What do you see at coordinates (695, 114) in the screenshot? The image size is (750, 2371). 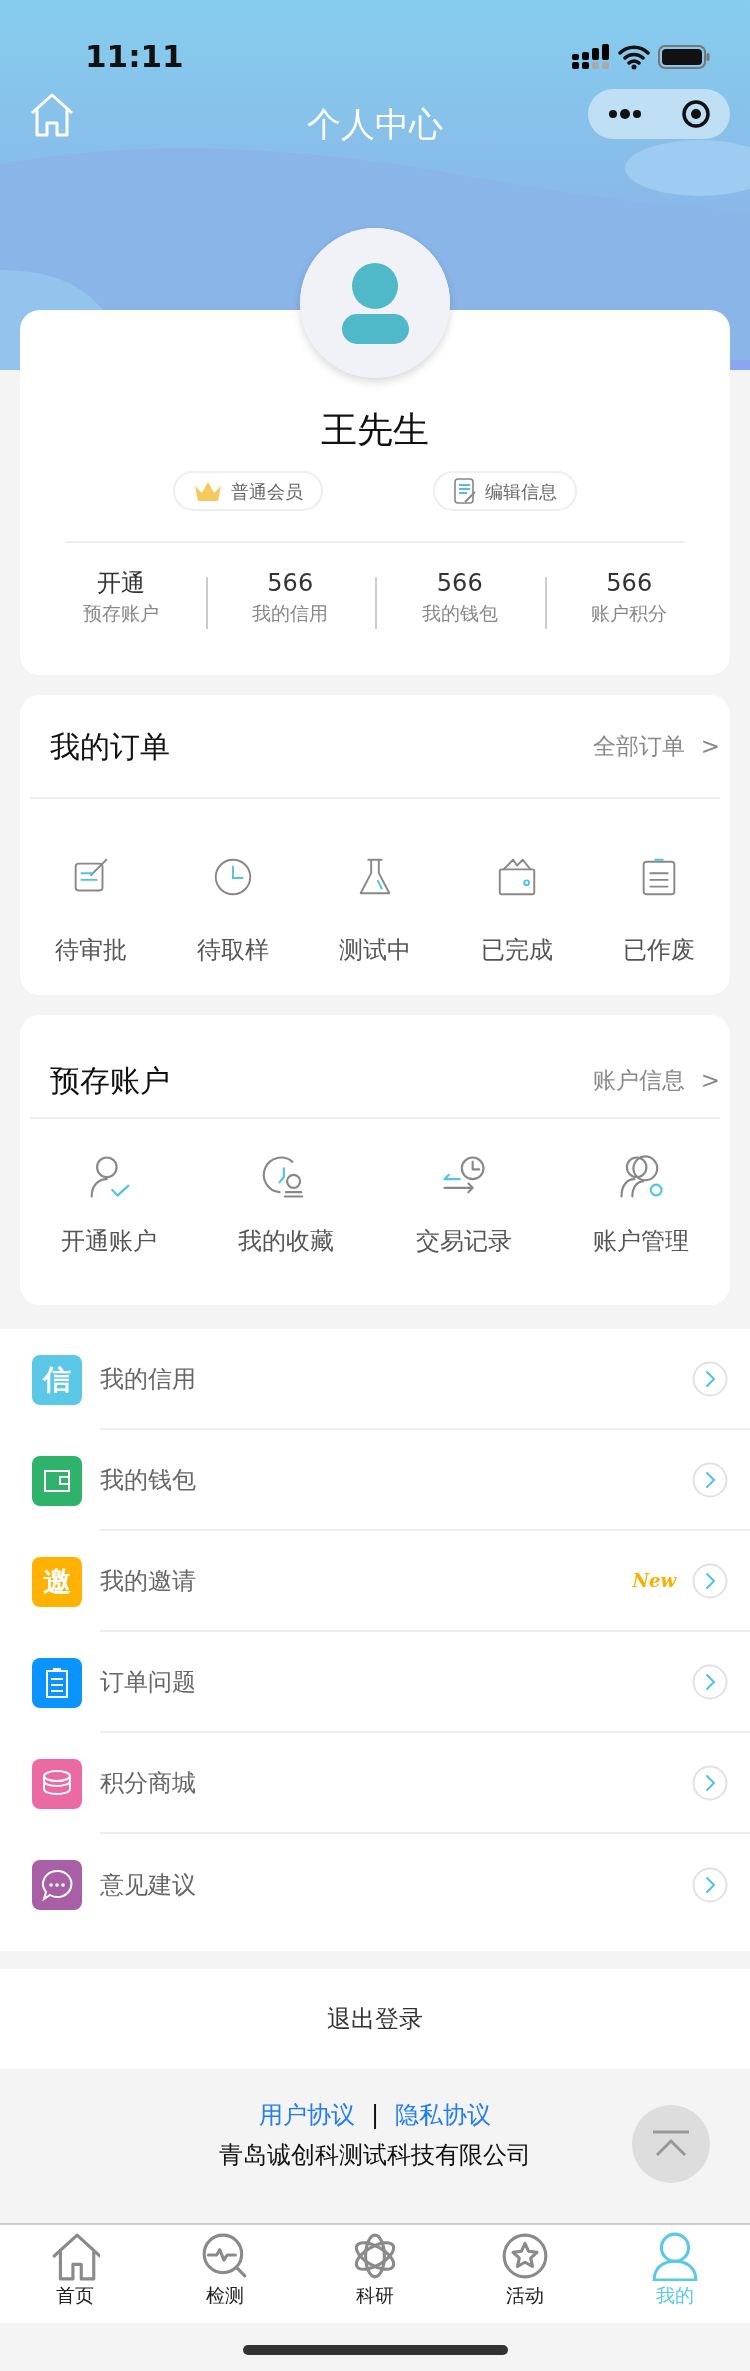 I see `target-icon` at bounding box center [695, 114].